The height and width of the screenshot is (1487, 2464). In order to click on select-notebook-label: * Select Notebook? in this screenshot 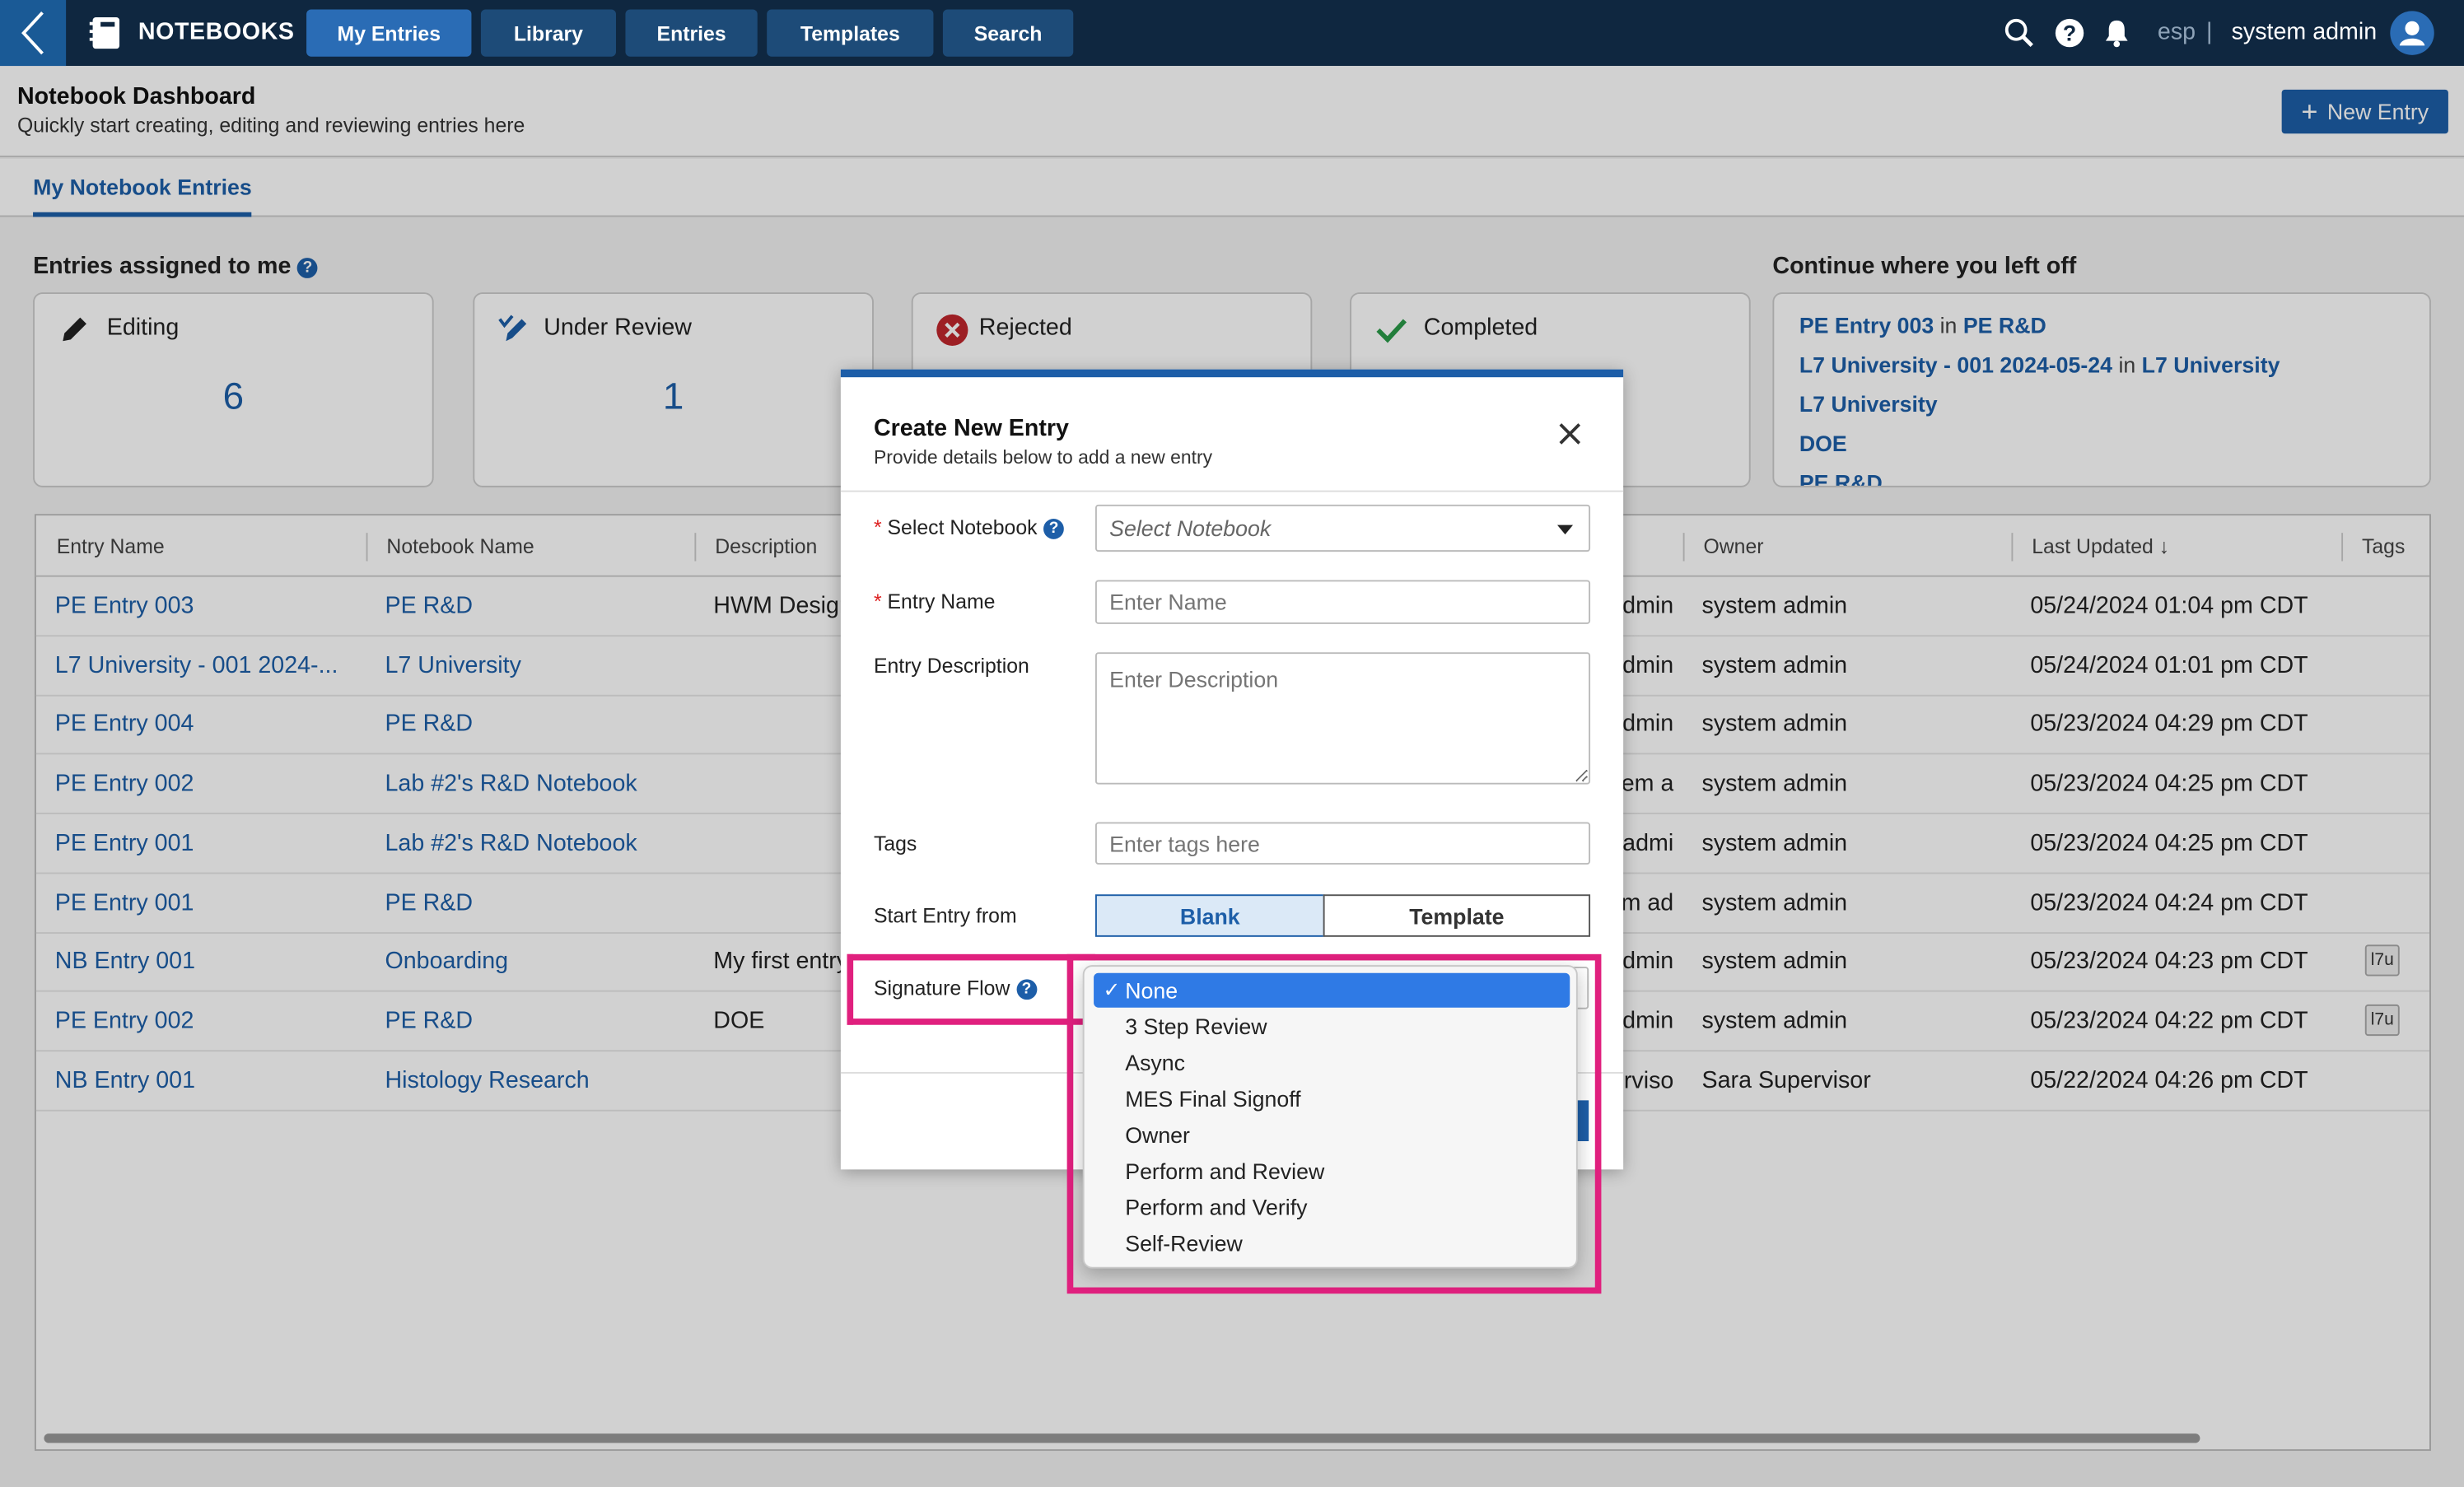, I will do `click(969, 527)`.